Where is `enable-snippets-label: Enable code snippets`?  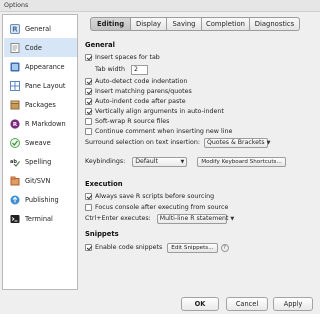
enable-snippets-label: Enable code snippets is located at coordinates (129, 247).